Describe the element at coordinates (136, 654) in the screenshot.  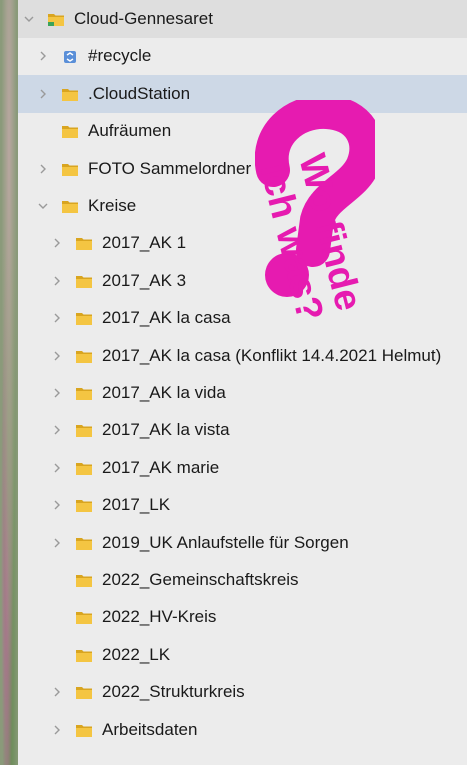
I see `tree-row-label: 2022_LK` at that location.